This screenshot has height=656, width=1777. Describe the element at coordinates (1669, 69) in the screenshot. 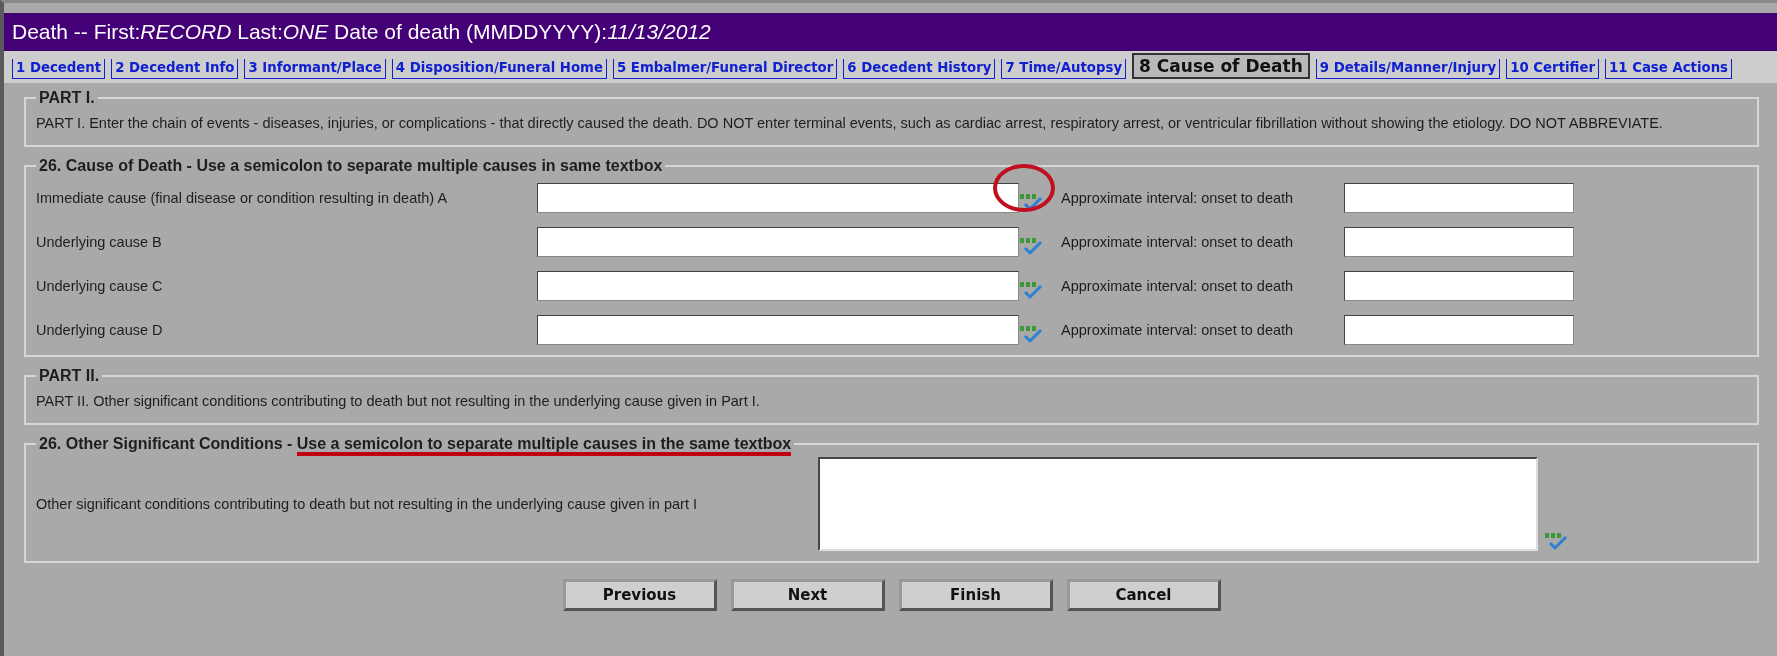

I see `tab: 11 Case Actions` at that location.